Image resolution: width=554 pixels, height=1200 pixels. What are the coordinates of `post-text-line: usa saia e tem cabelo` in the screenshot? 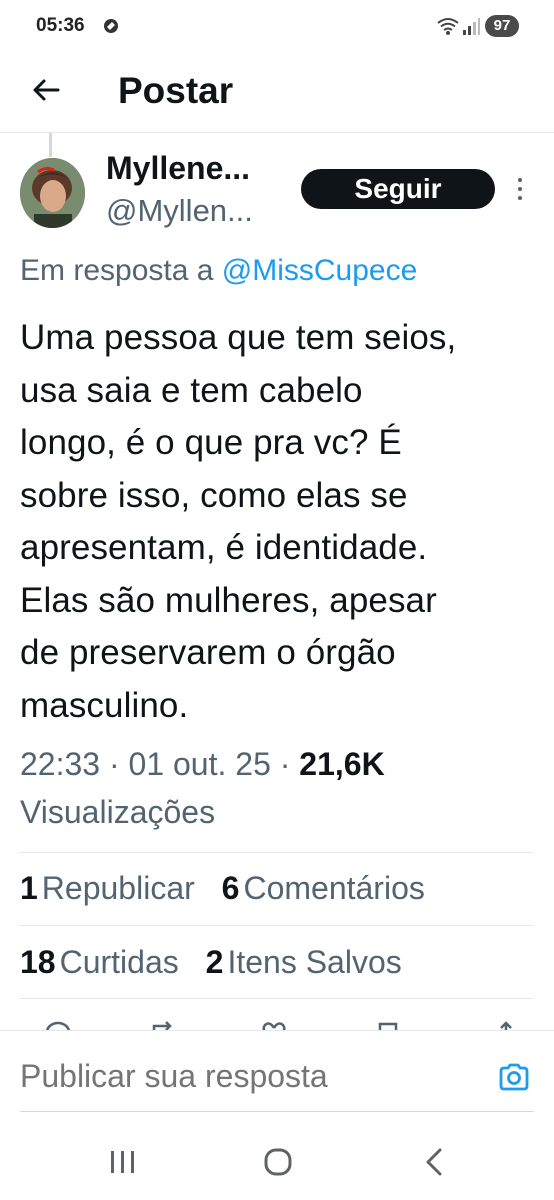 It's located at (191, 390).